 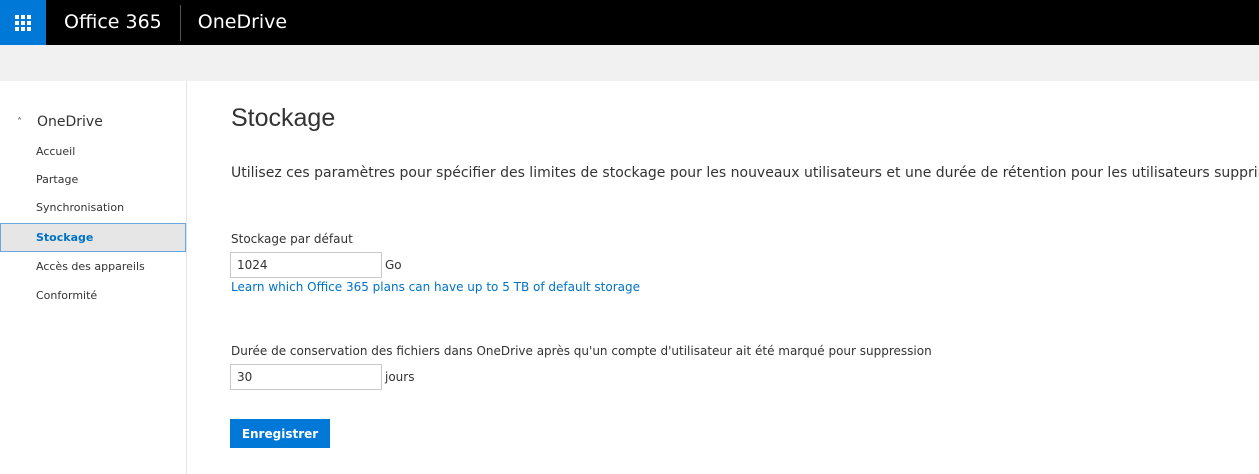 I want to click on nav-item-synchronisation: Synchronisation, so click(x=93, y=207).